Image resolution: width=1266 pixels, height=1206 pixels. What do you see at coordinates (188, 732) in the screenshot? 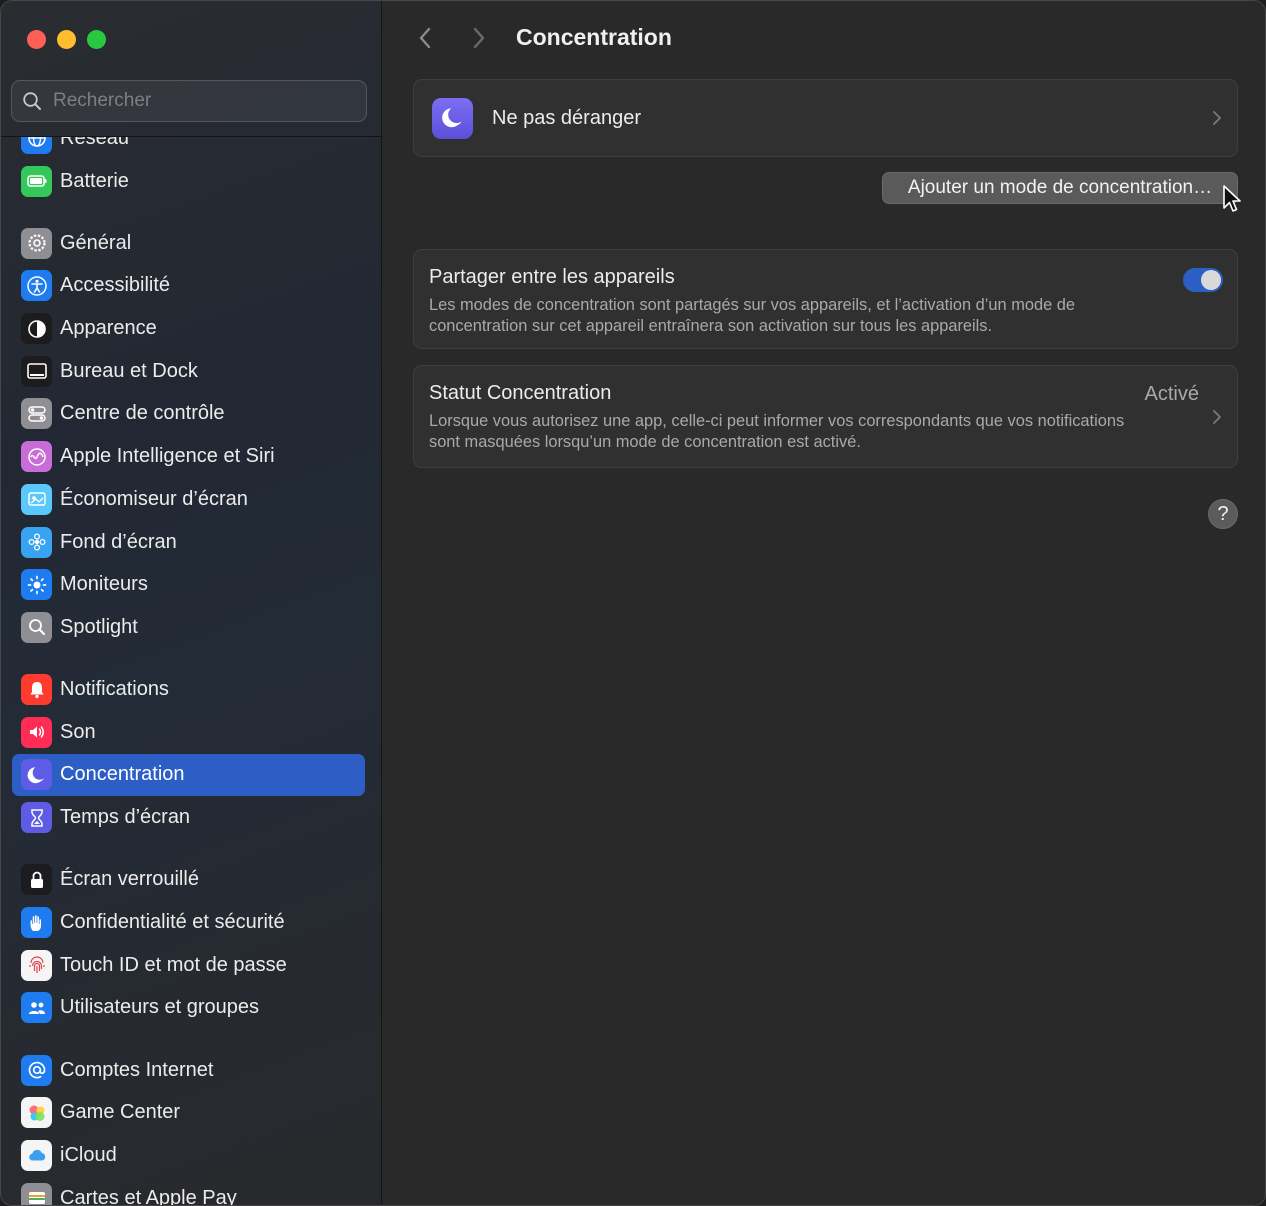
I see `sidebar-item-speaker: Son` at bounding box center [188, 732].